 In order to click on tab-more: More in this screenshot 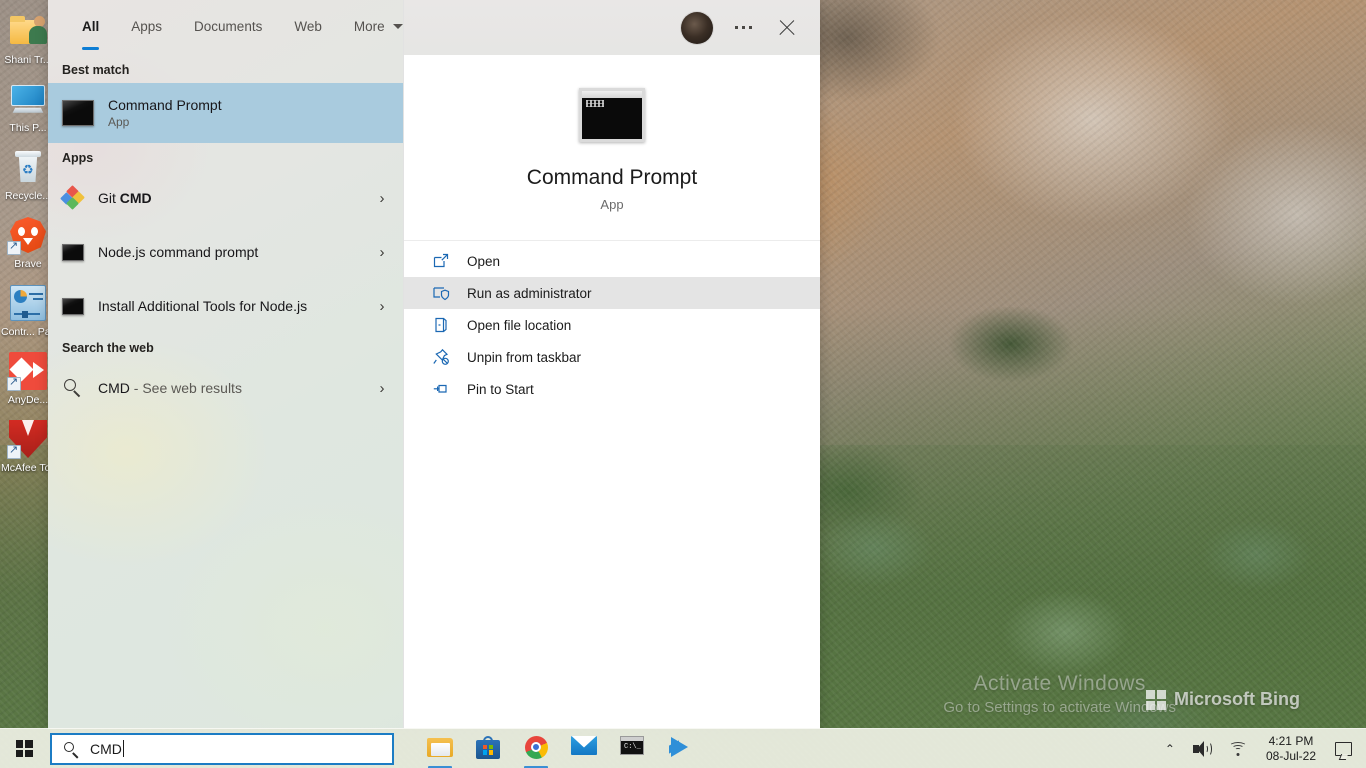, I will do `click(371, 27)`.